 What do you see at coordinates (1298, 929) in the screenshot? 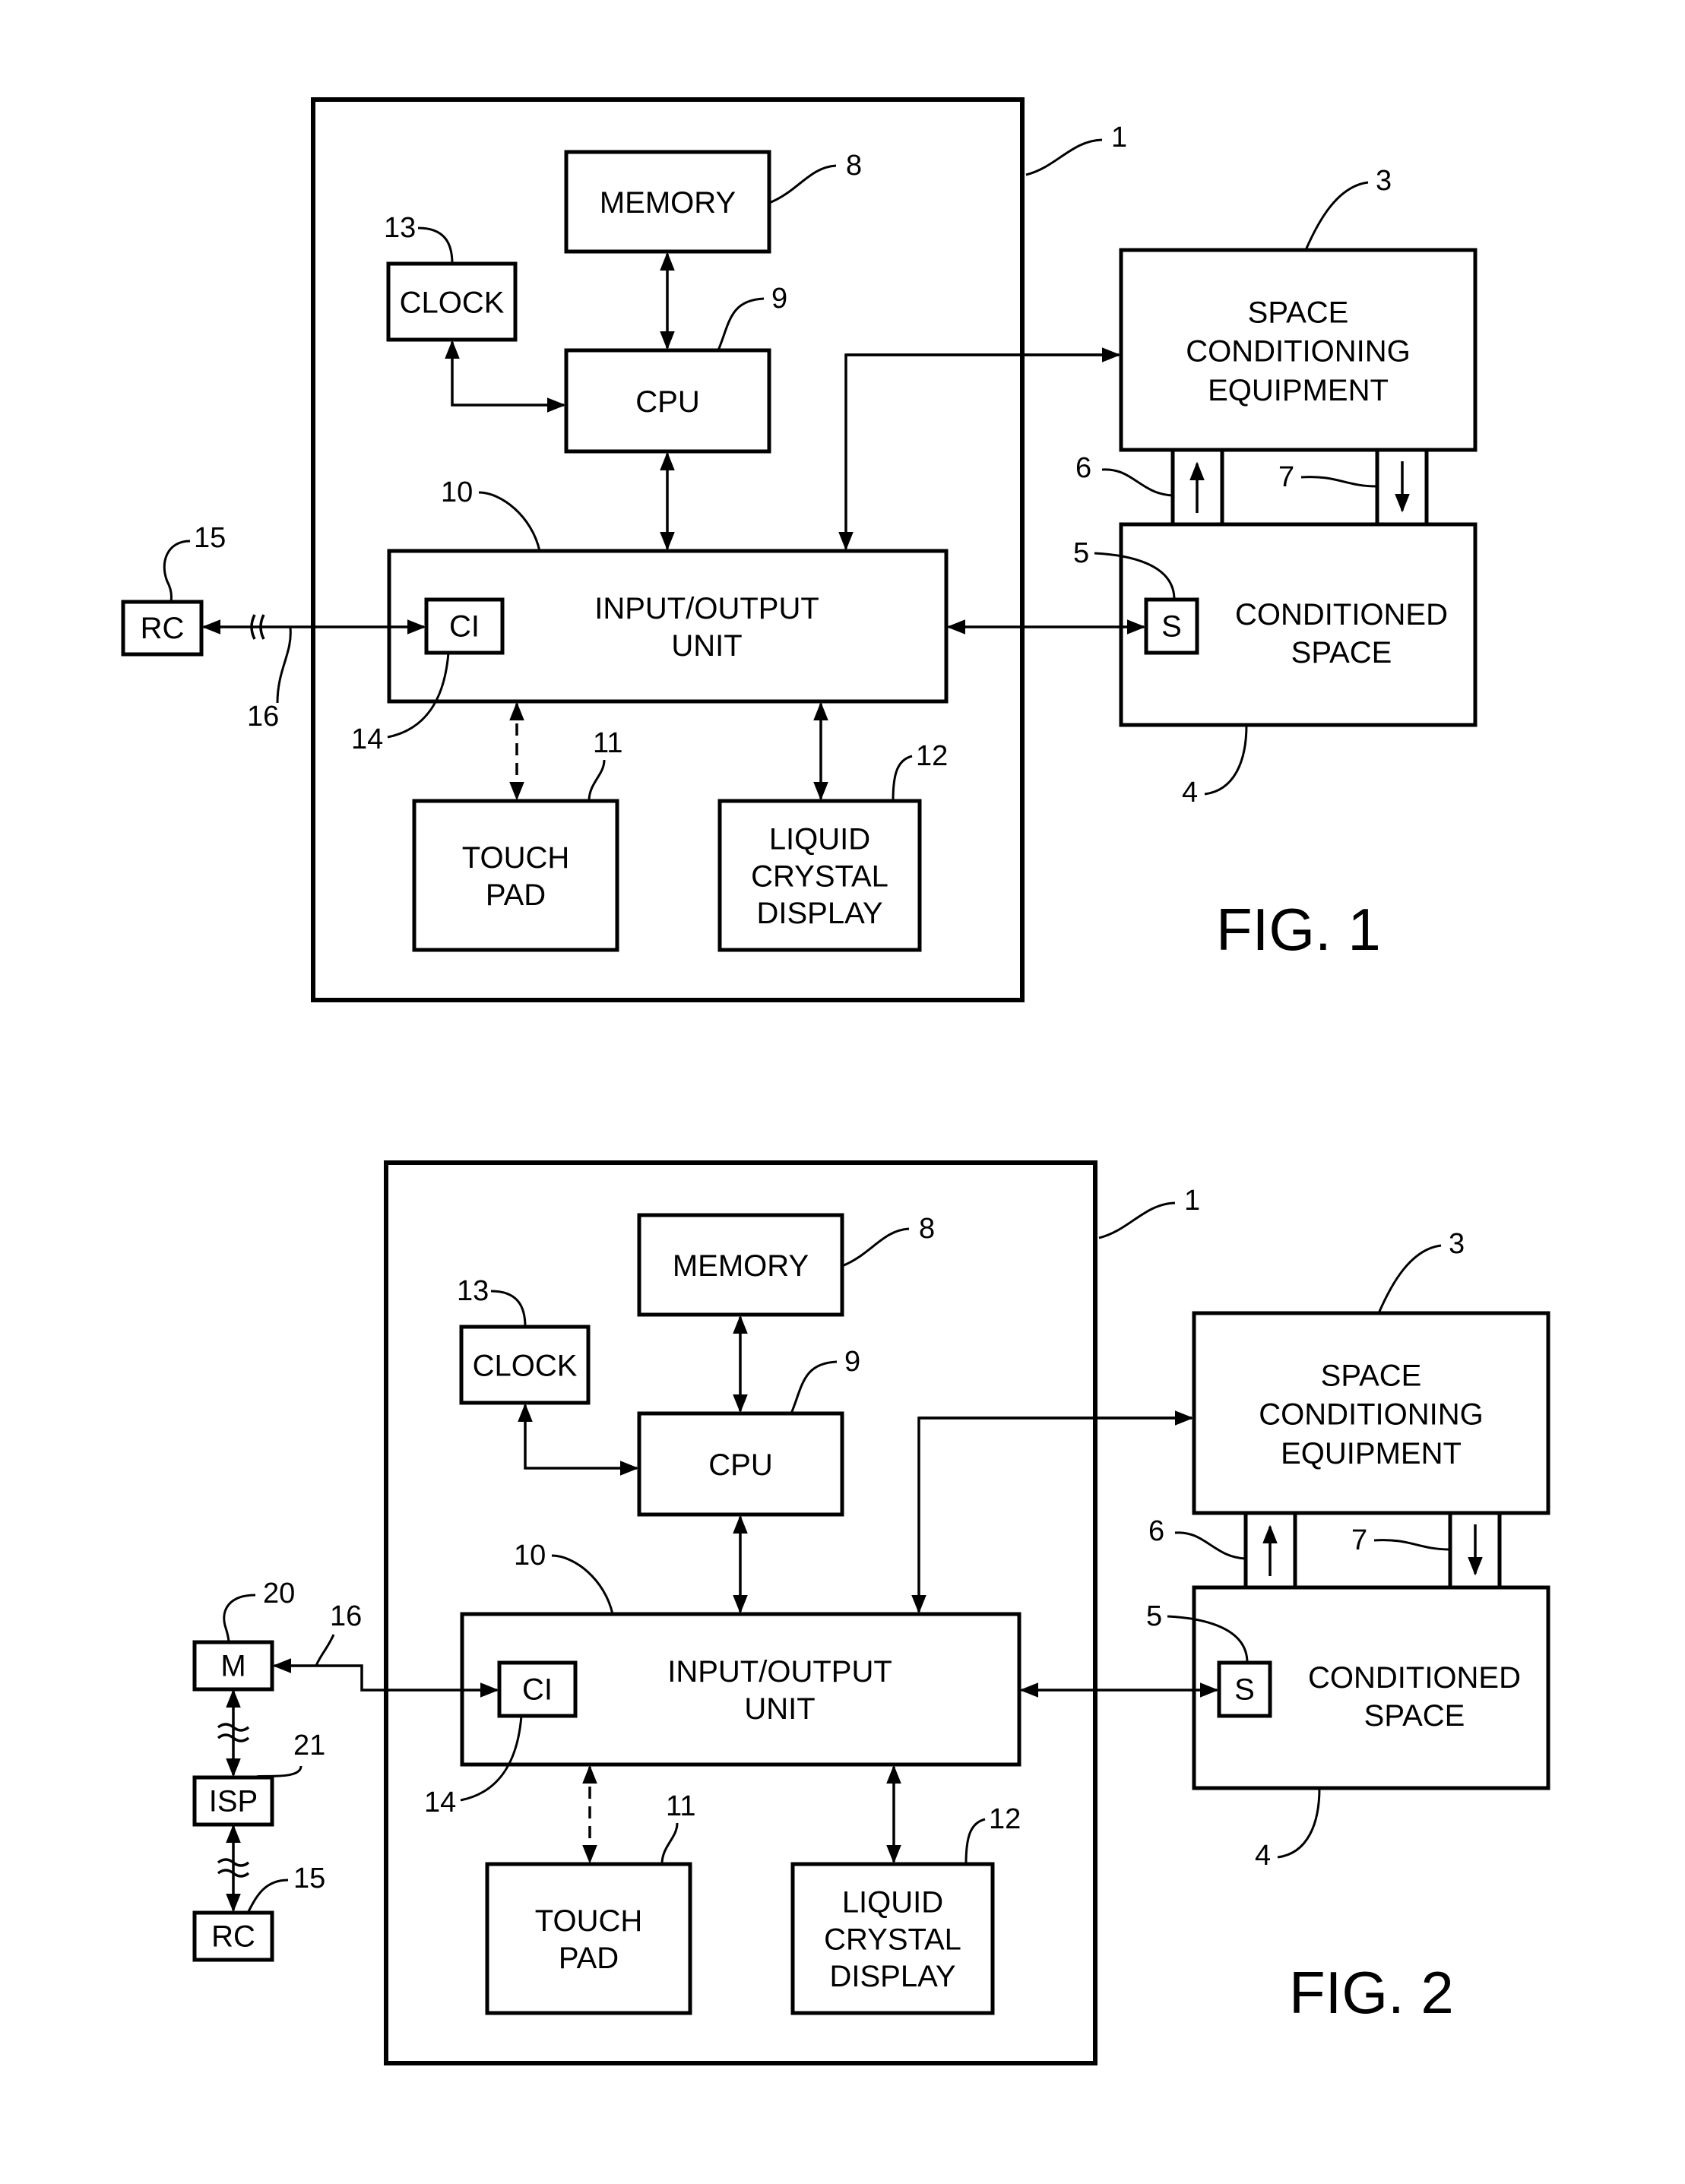
I see `figure-caption: FIG. 1` at bounding box center [1298, 929].